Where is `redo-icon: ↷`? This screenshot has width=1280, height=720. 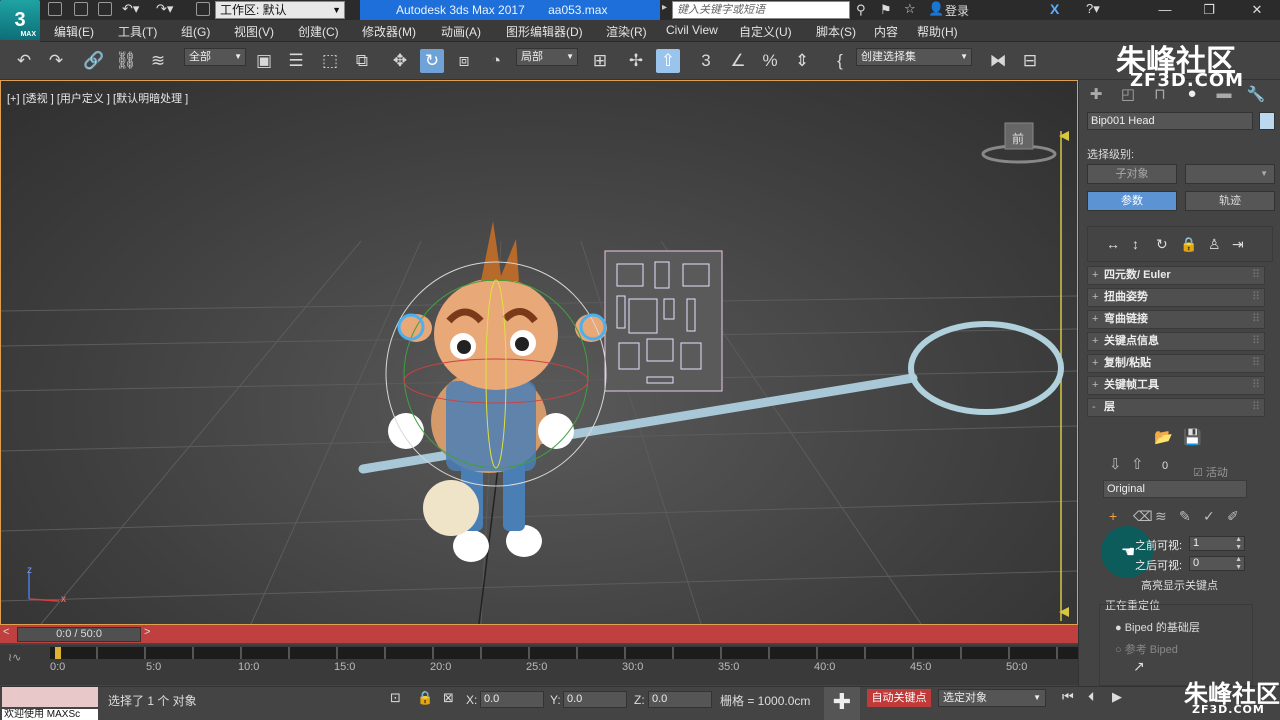 redo-icon: ↷ is located at coordinates (56, 61).